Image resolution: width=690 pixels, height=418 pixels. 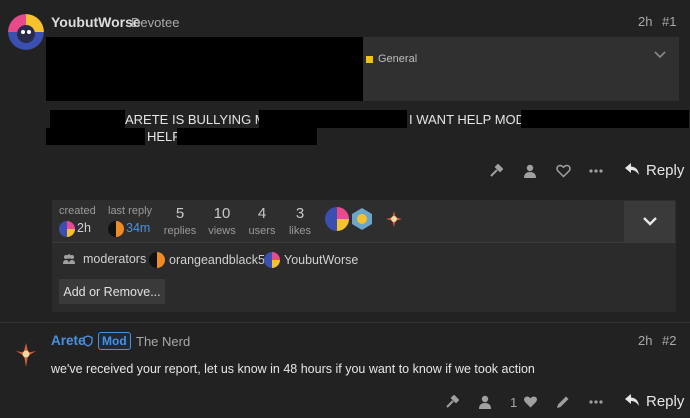 I want to click on stat-likes: 3 likes, so click(x=300, y=221).